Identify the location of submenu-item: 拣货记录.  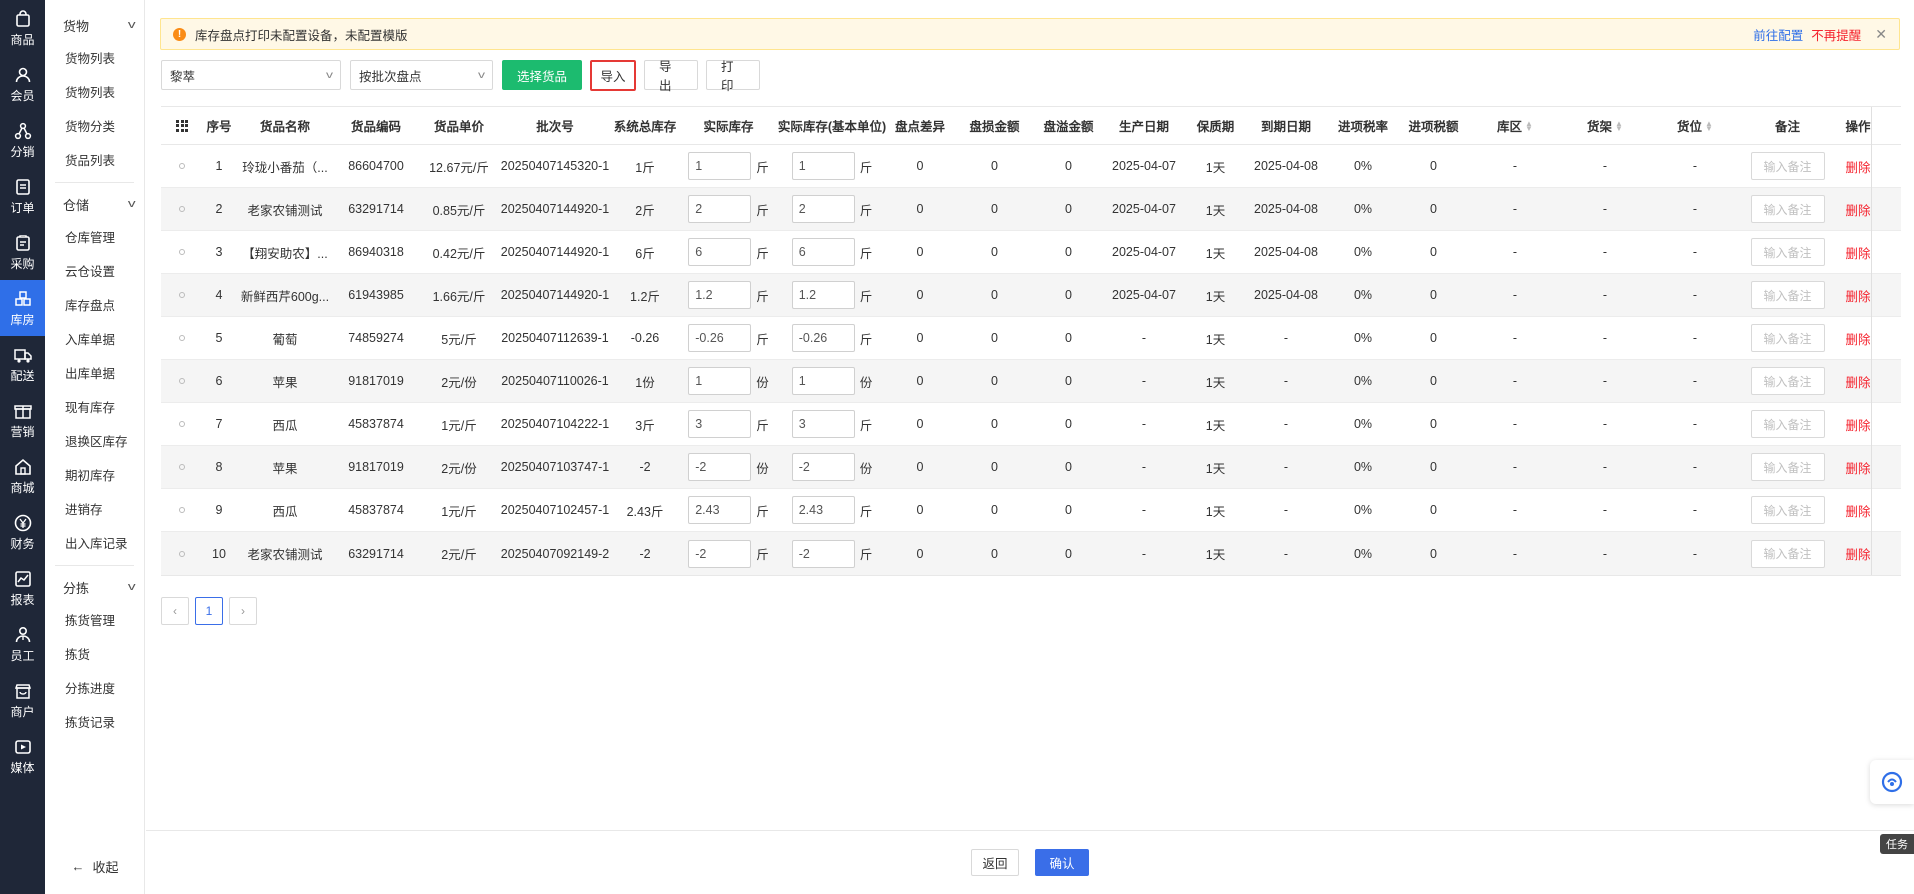
(94, 723).